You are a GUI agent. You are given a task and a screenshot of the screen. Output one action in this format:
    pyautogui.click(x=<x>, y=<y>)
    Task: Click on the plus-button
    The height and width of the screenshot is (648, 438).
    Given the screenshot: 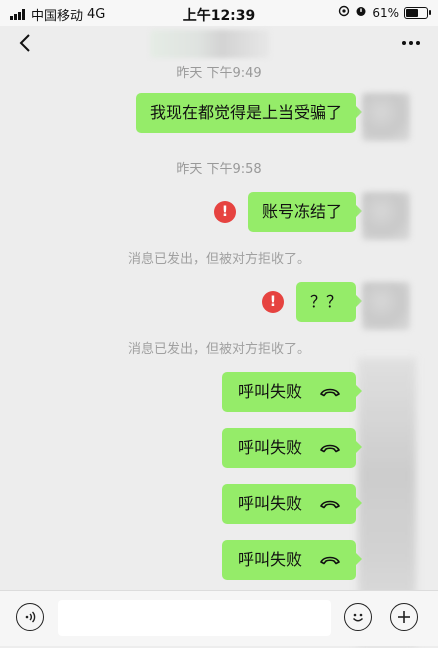 What is the action you would take?
    pyautogui.click(x=404, y=617)
    